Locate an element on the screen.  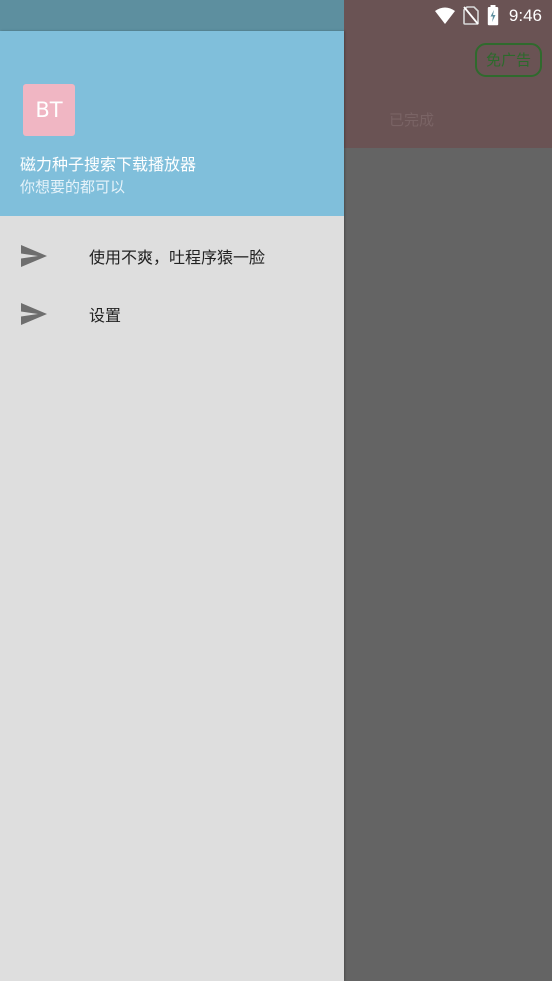
no-sim-icon is located at coordinates (471, 15).